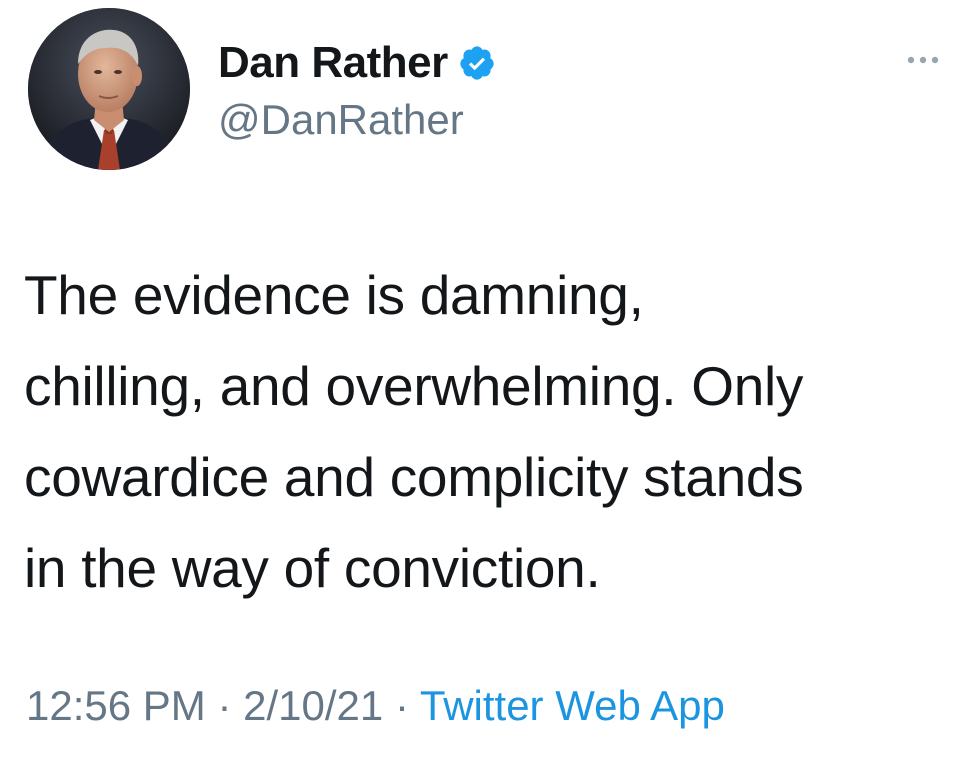  What do you see at coordinates (312, 568) in the screenshot?
I see `tweet-text-line: in the way of conviction.` at bounding box center [312, 568].